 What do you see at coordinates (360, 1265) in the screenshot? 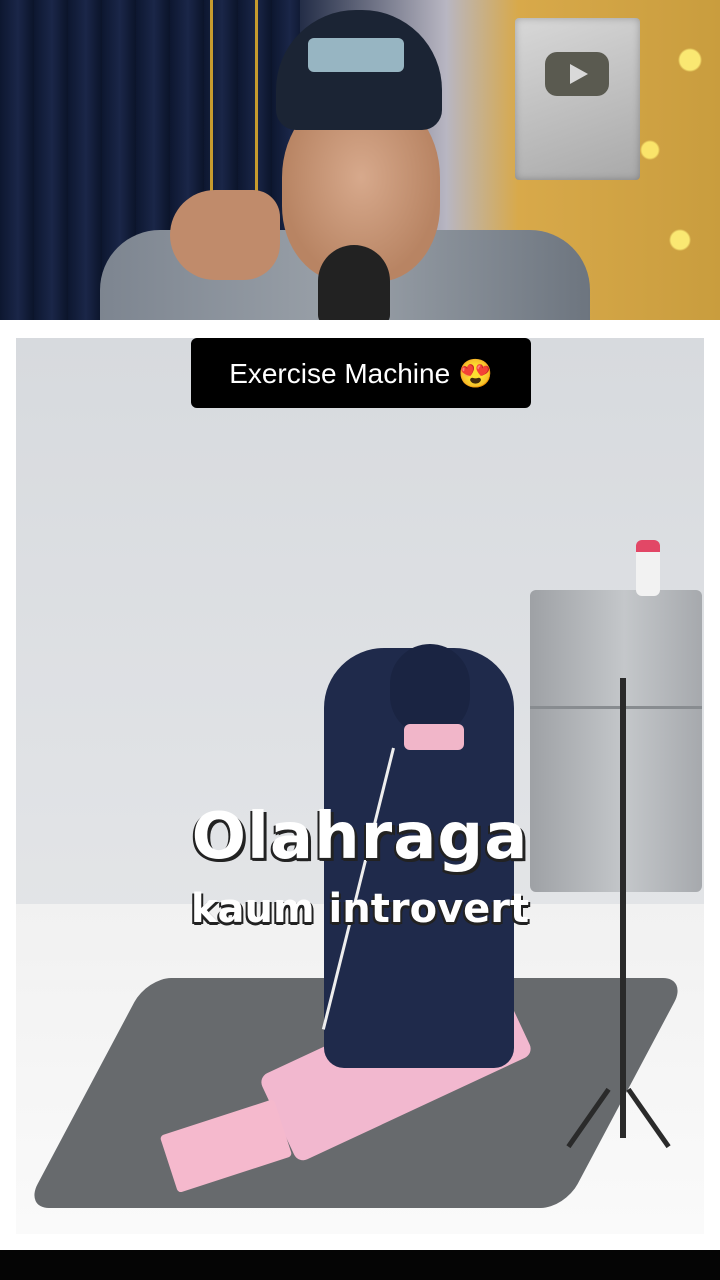
I see `bottom-bar` at bounding box center [360, 1265].